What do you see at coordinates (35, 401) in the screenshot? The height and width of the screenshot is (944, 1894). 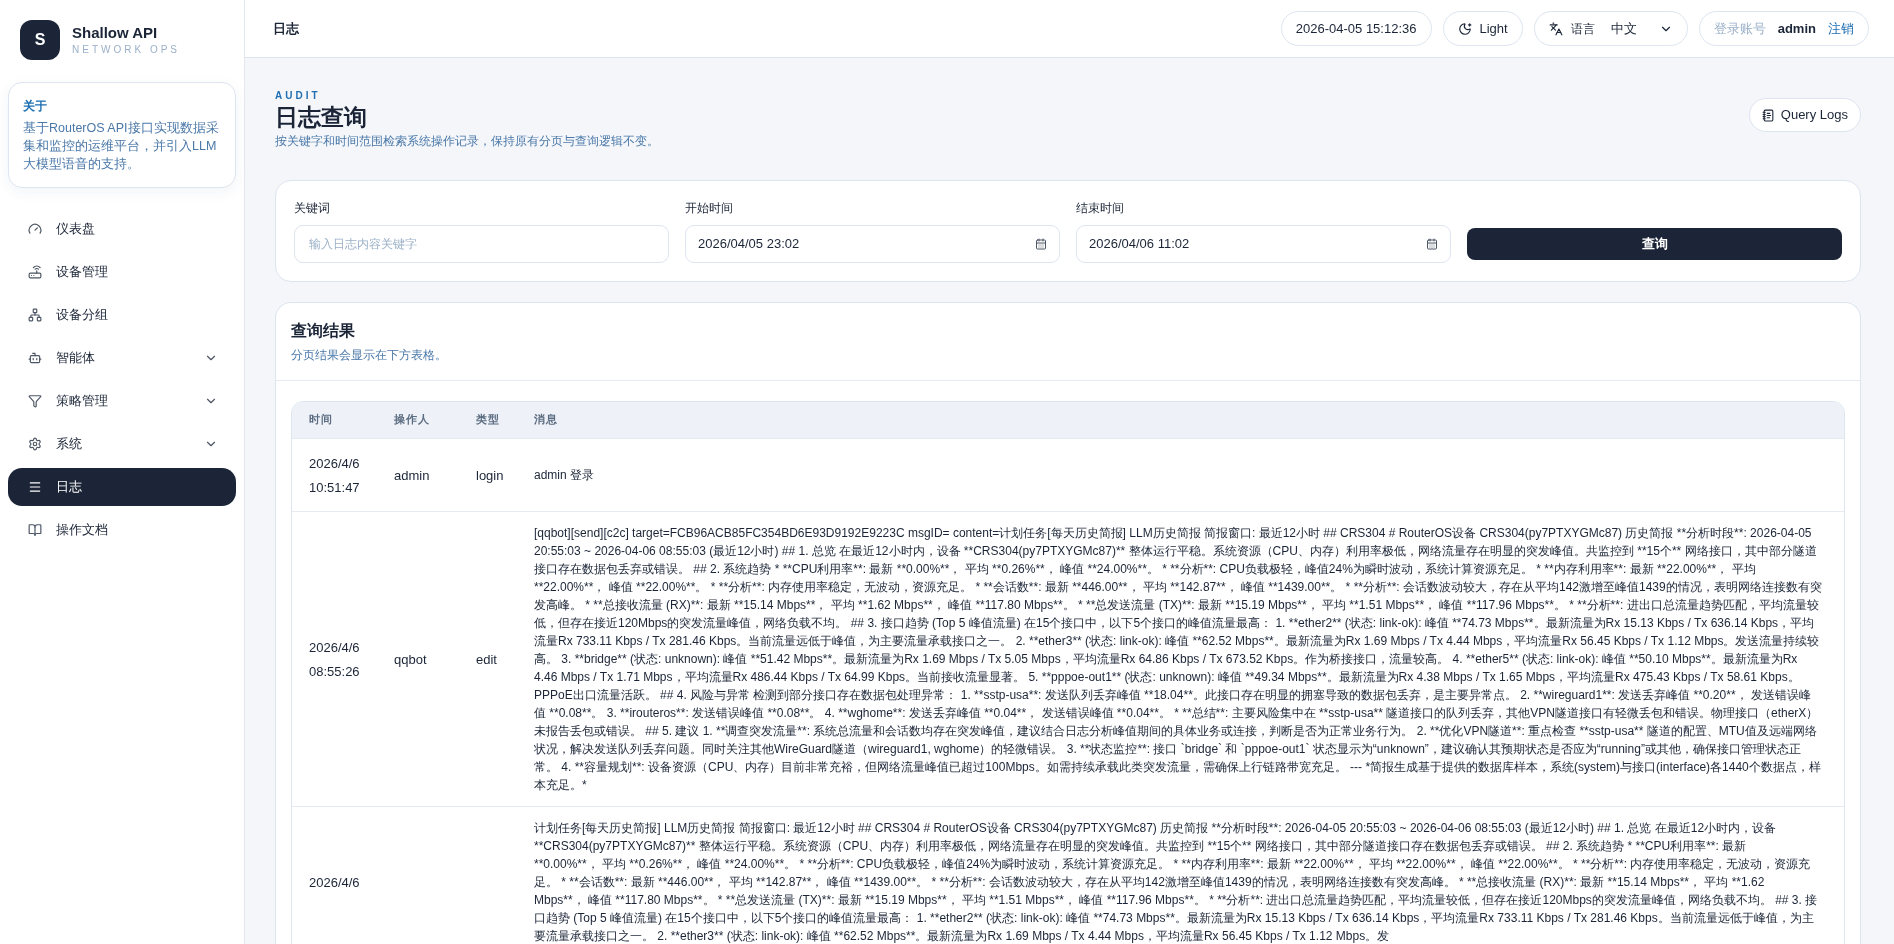 I see `filter-icon` at bounding box center [35, 401].